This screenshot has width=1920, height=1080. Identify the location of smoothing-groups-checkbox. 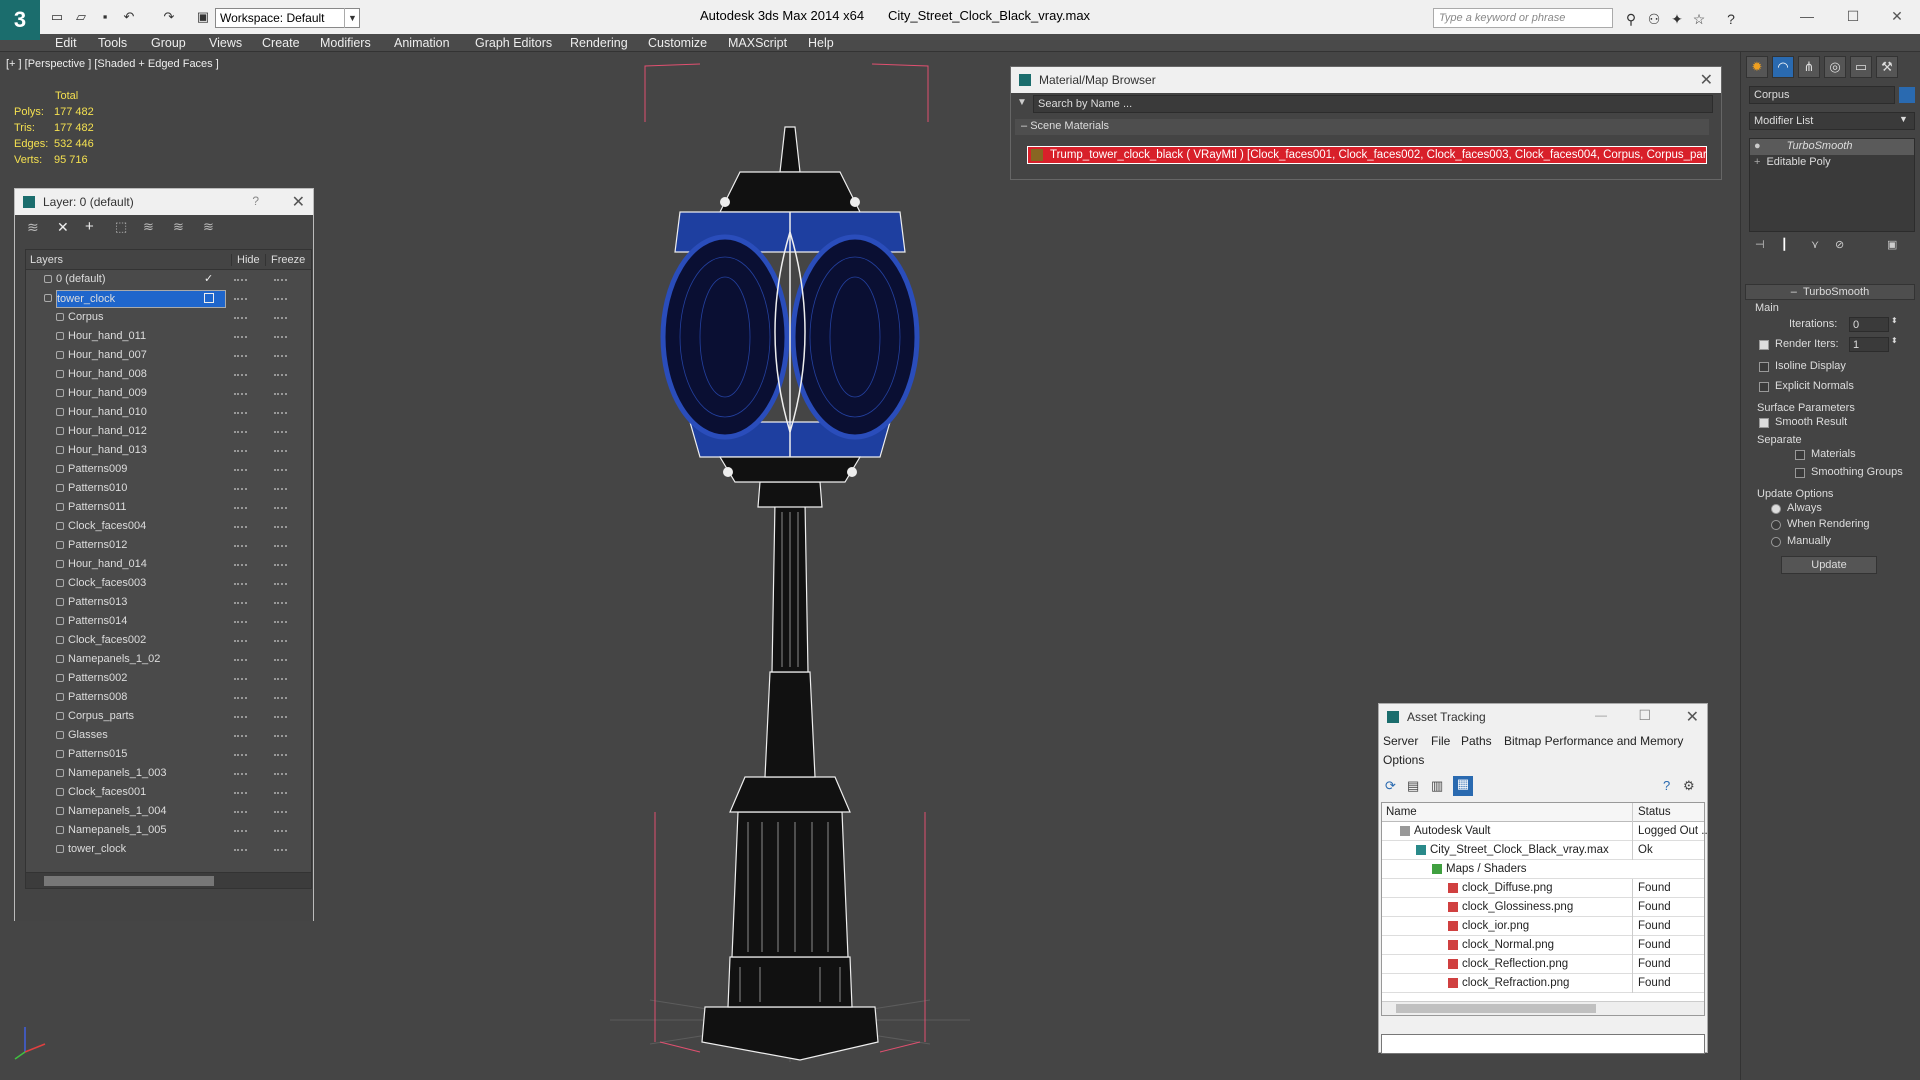
(1800, 473).